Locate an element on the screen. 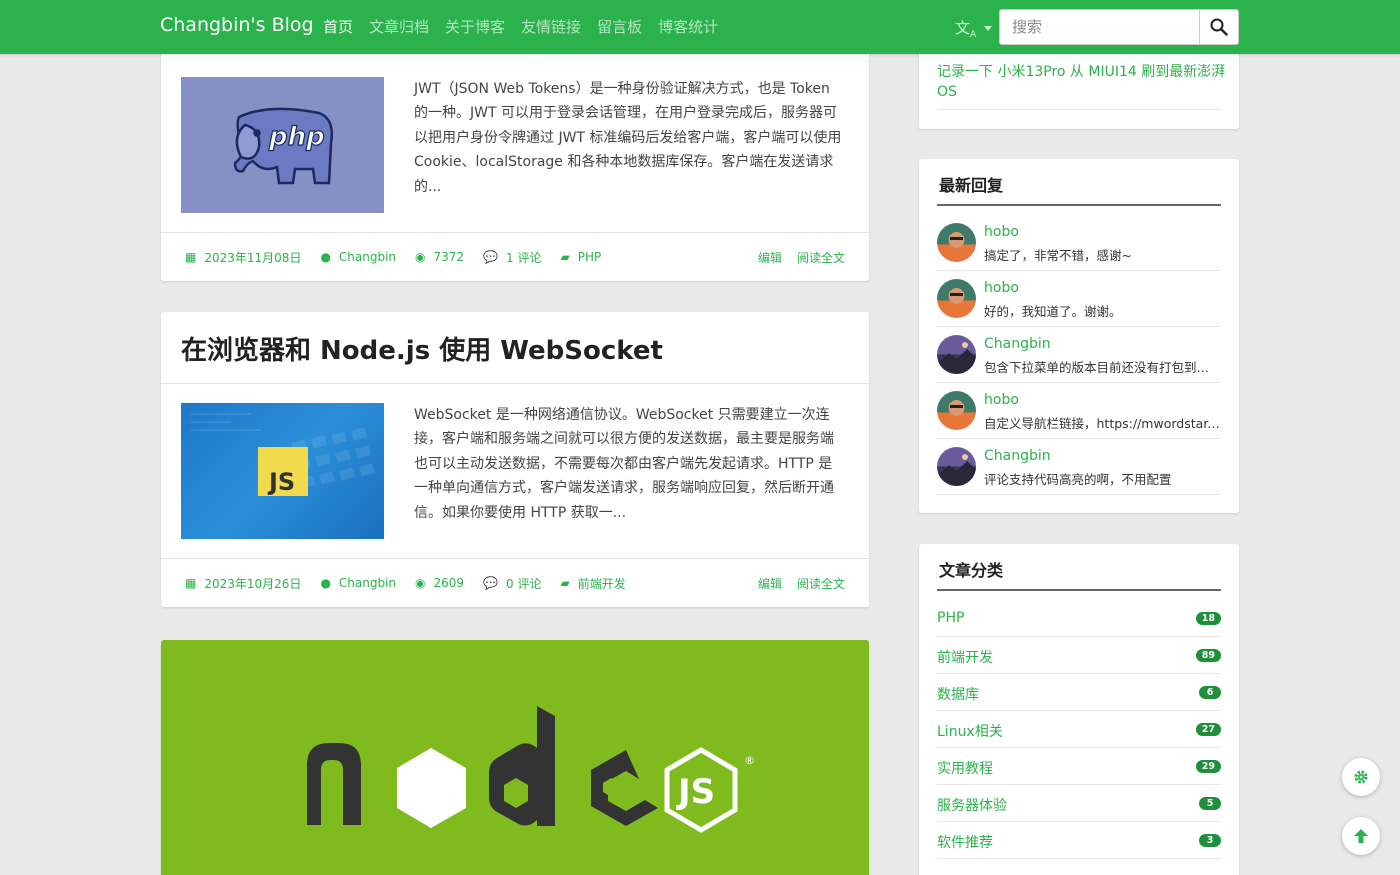 The width and height of the screenshot is (1400, 875). category-item: 服务器体验 5 is located at coordinates (1079, 803).